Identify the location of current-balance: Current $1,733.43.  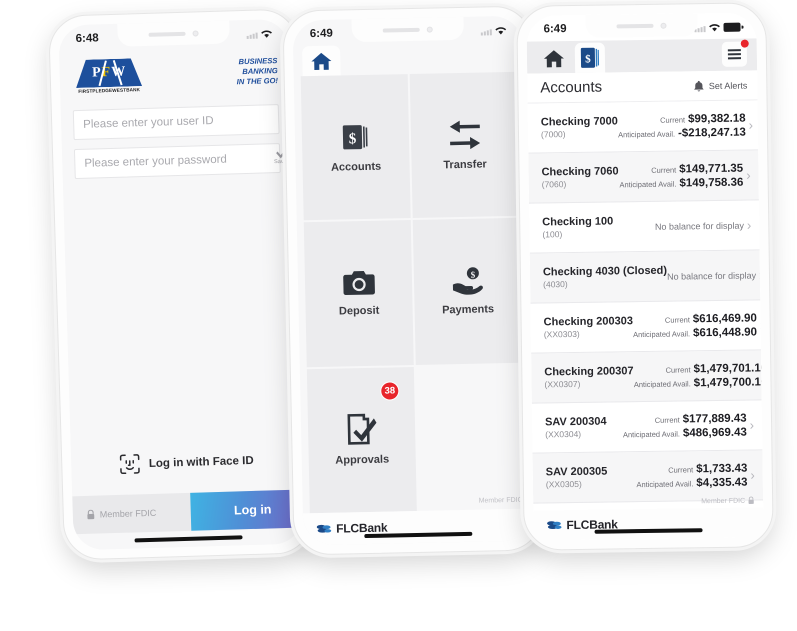
(707, 468).